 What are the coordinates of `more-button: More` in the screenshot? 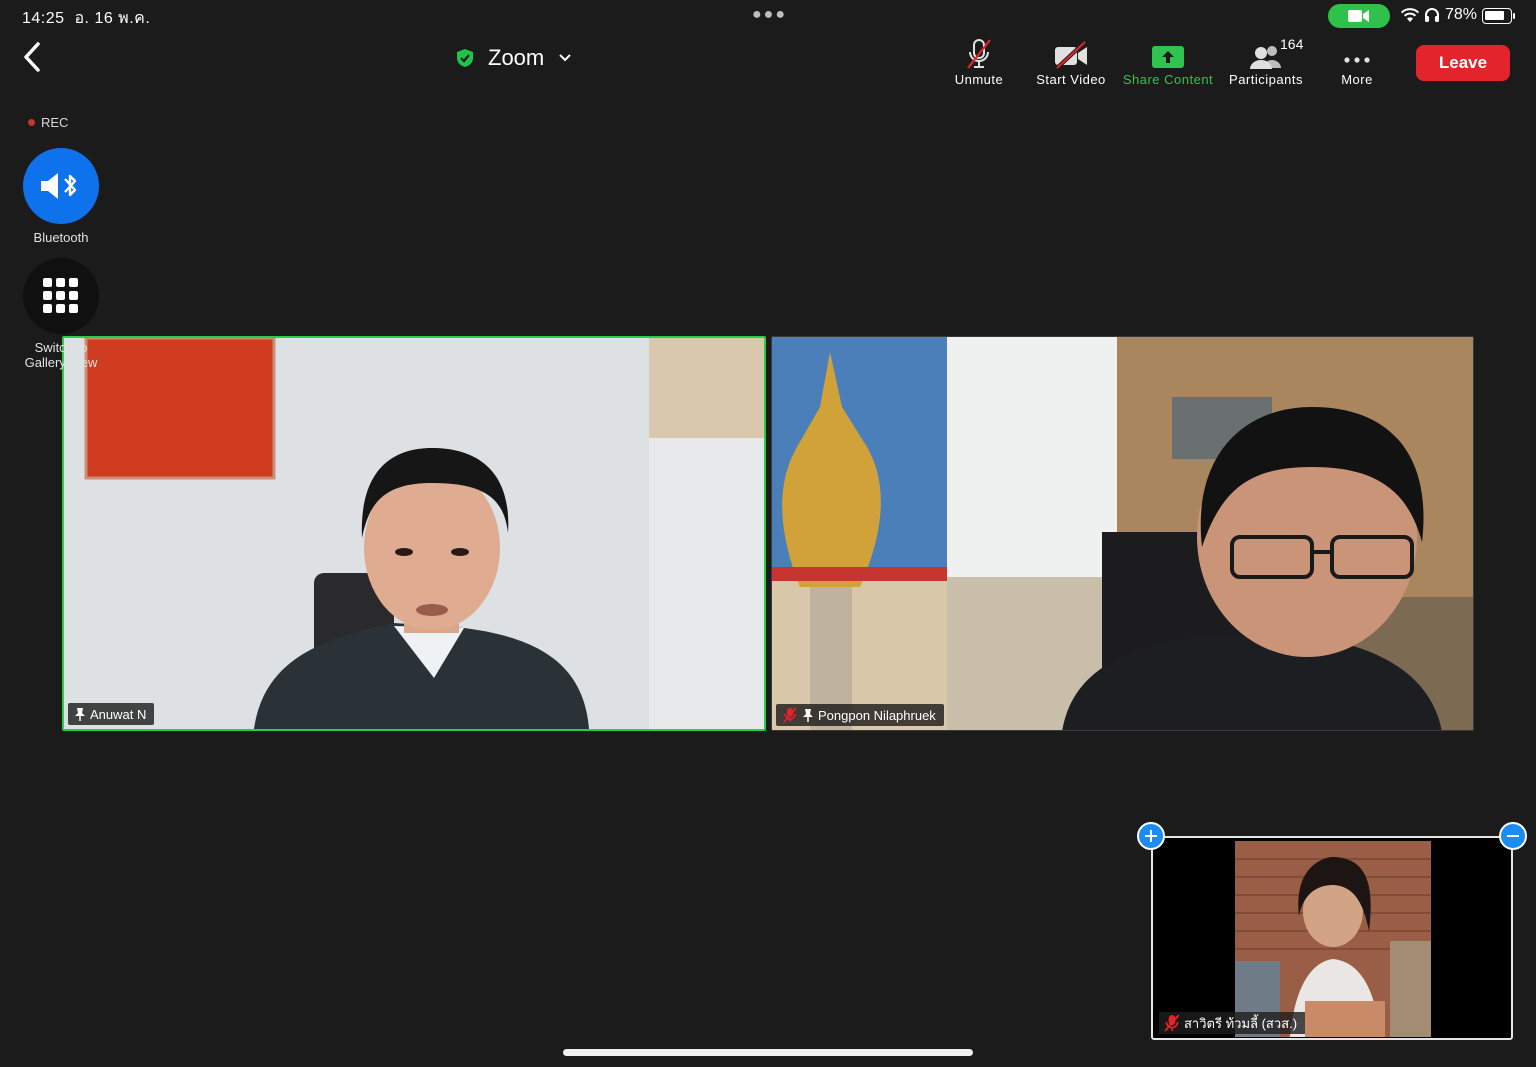 It's located at (1357, 61).